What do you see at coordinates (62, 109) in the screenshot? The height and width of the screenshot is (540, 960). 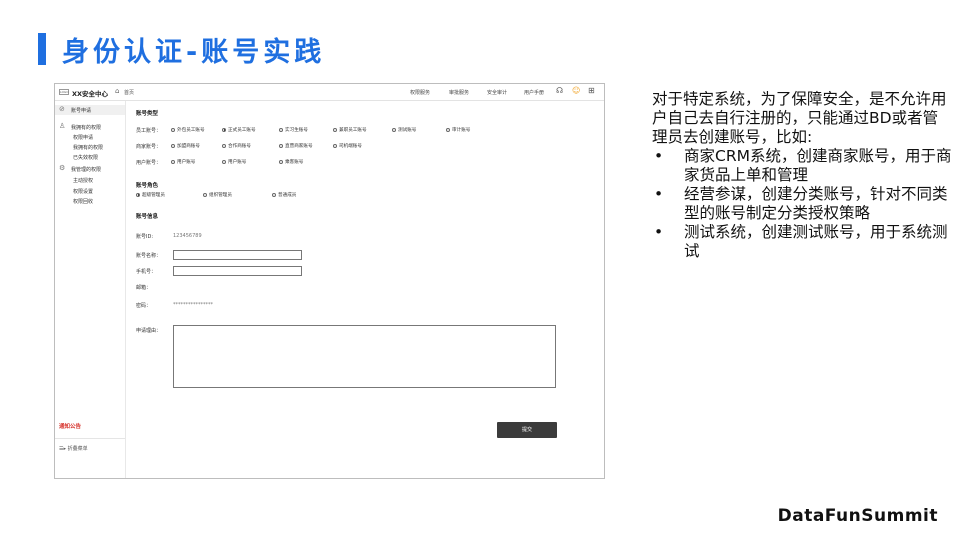 I see `check-circle-icon: ⊘` at bounding box center [62, 109].